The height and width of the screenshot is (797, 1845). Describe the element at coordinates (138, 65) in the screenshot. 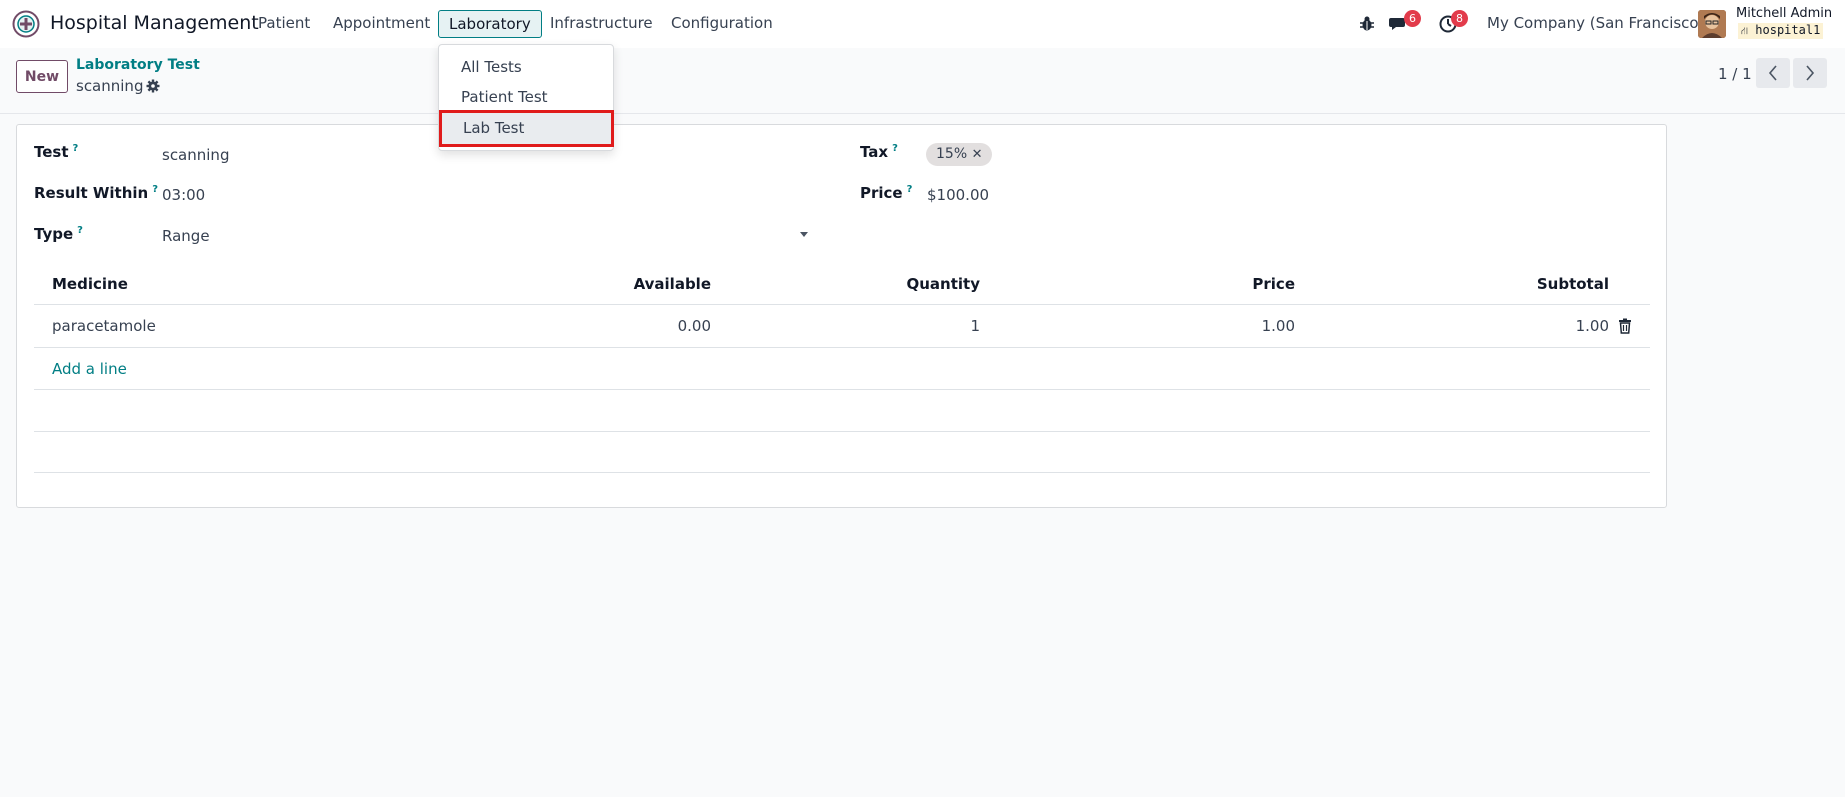

I see `breadcrumb-laboratory-test: Laboratory Test` at that location.